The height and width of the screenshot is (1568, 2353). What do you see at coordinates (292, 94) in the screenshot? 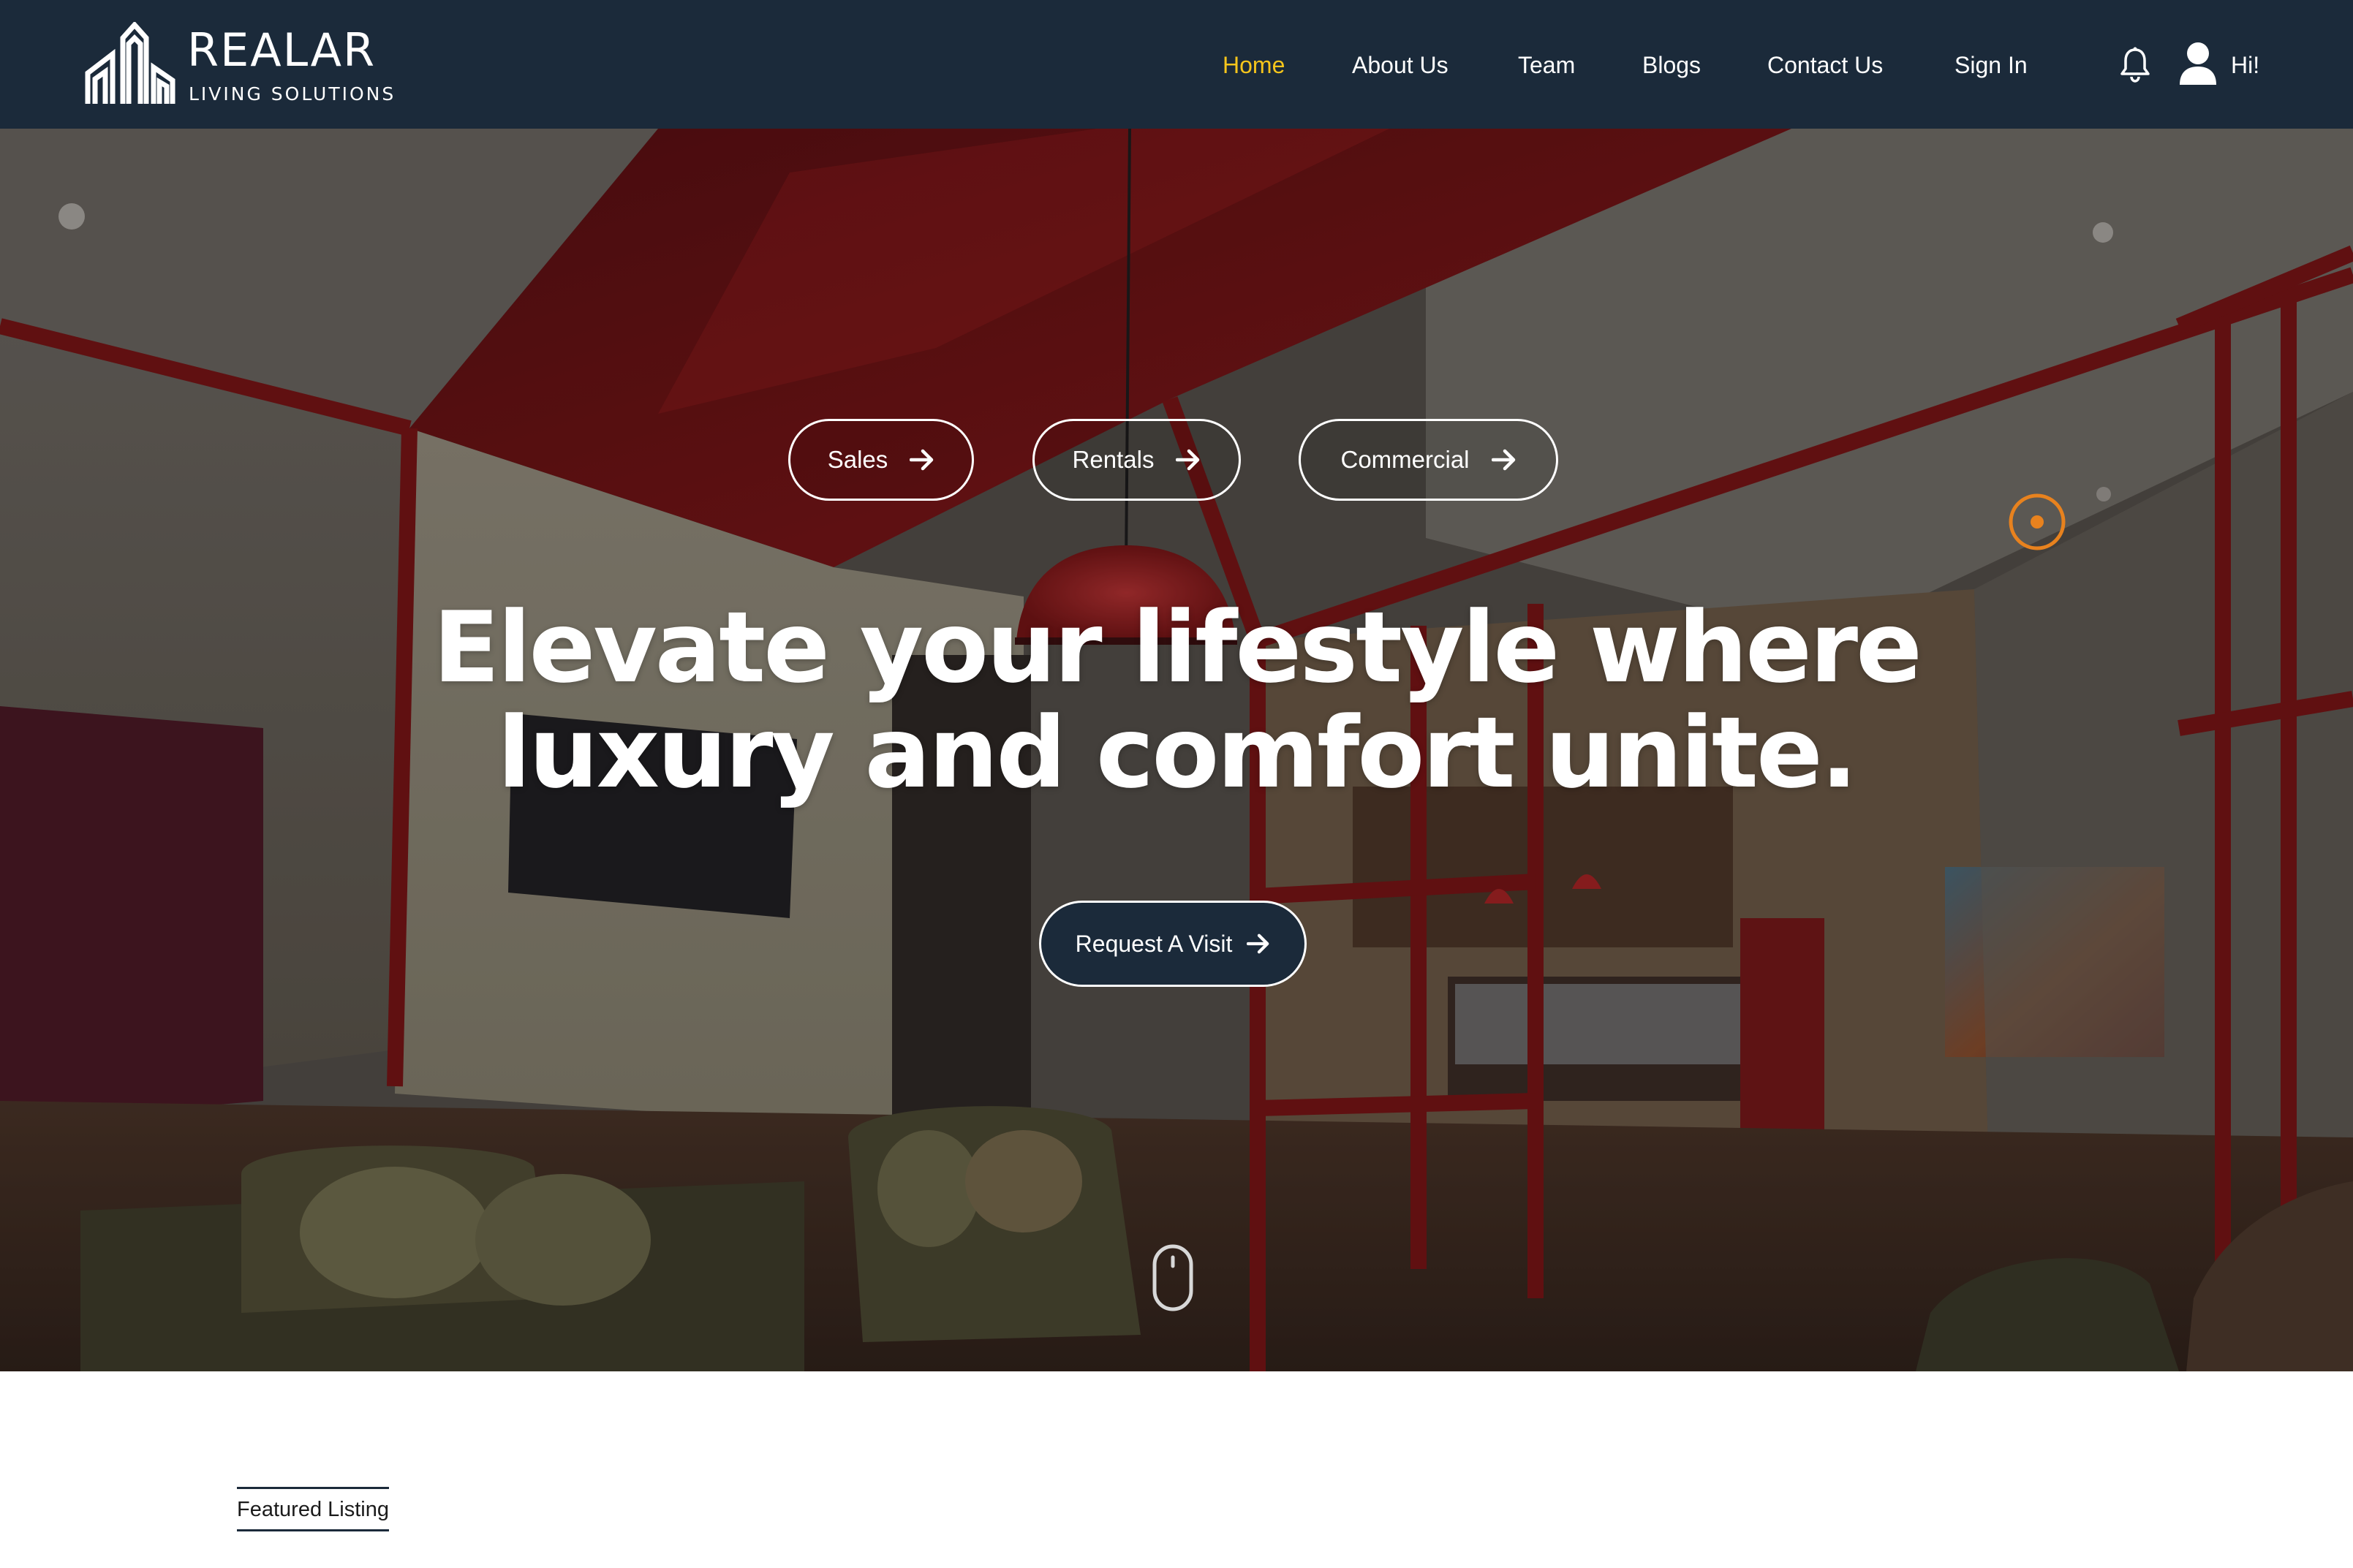
I see `brand-tagline: LIVING SOLUTIONS` at bounding box center [292, 94].